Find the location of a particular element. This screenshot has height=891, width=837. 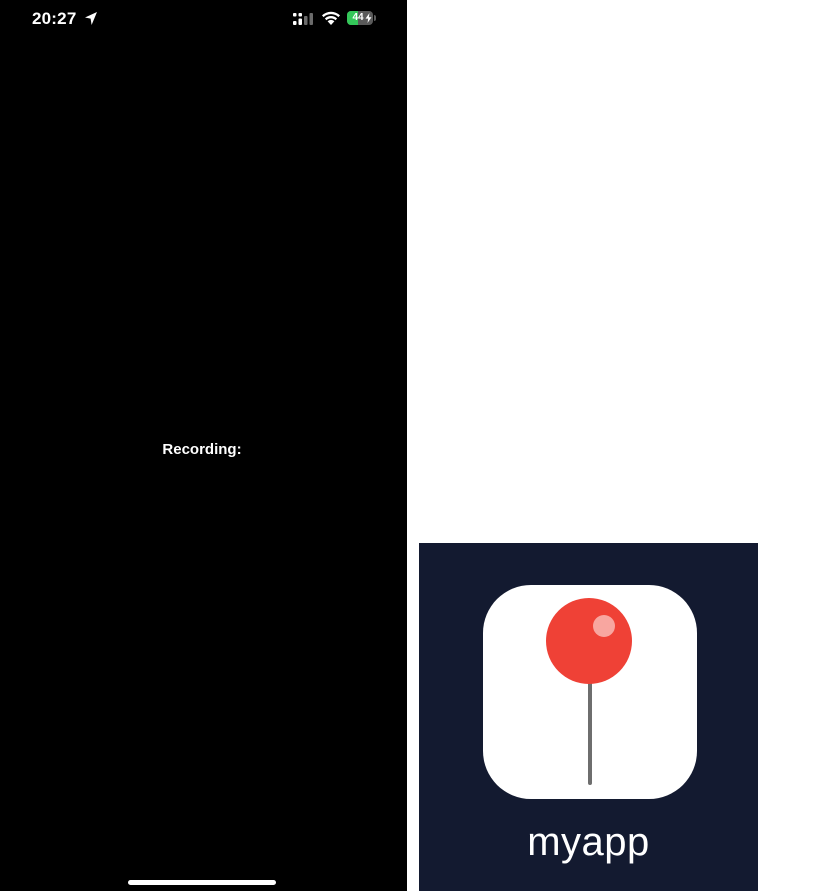

wifi-icon is located at coordinates (331, 18).